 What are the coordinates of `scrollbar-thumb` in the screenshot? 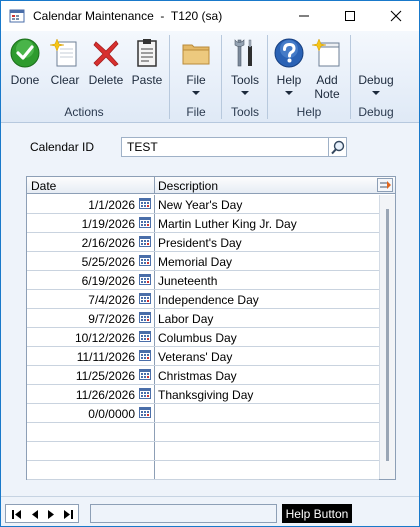 It's located at (387, 335).